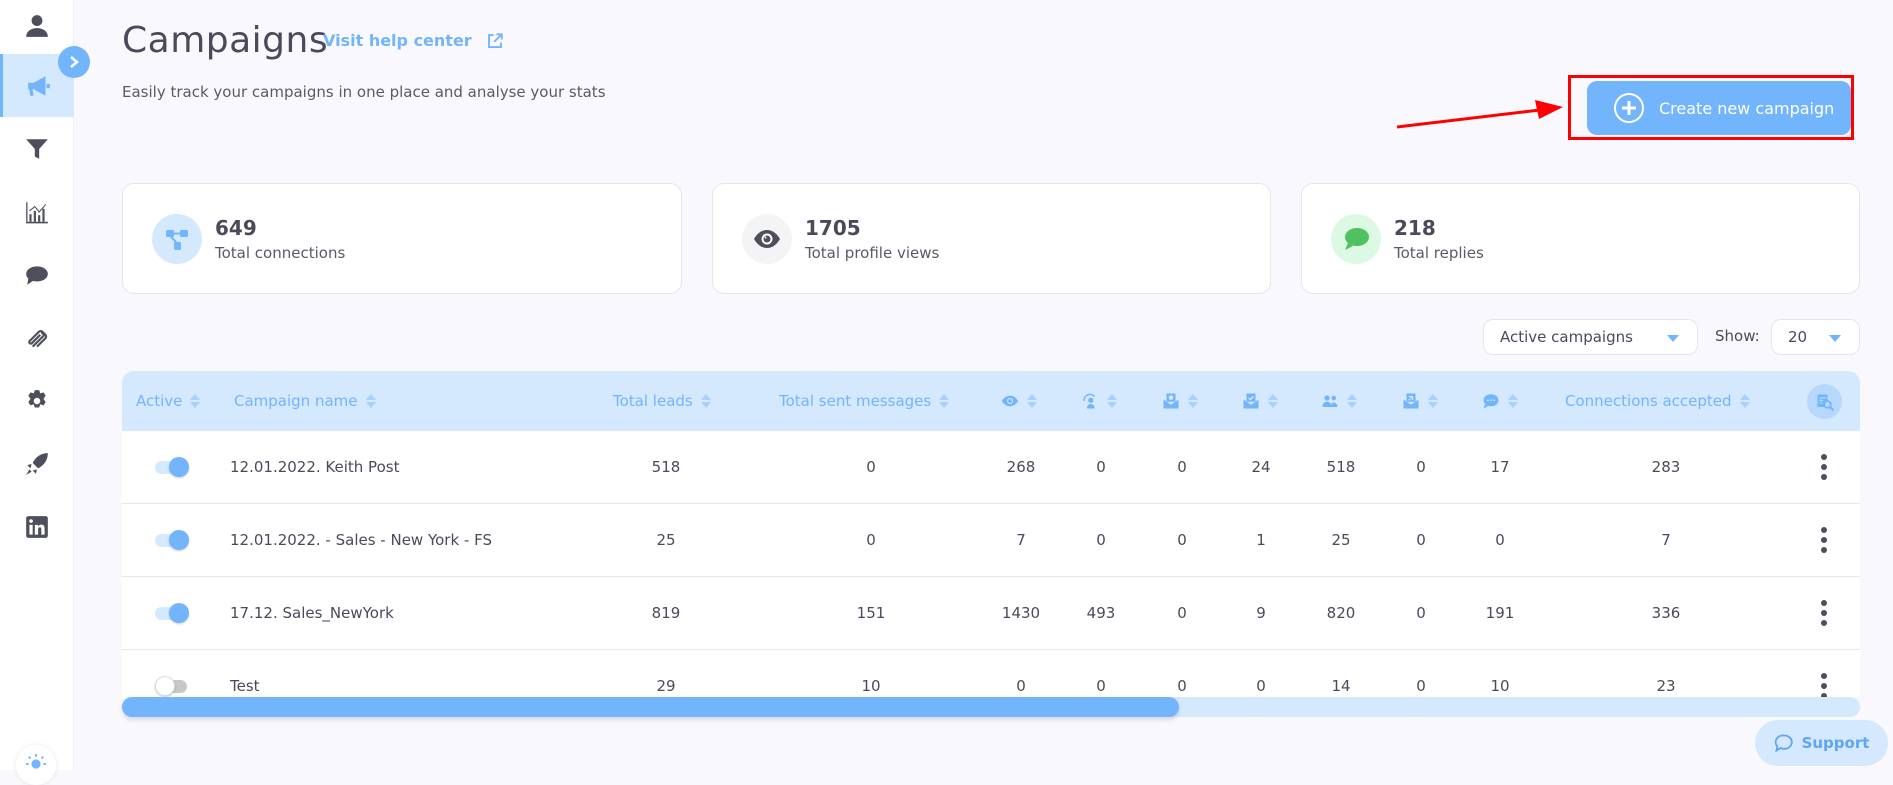  What do you see at coordinates (1479, 114) in the screenshot?
I see `annotation-arrow` at bounding box center [1479, 114].